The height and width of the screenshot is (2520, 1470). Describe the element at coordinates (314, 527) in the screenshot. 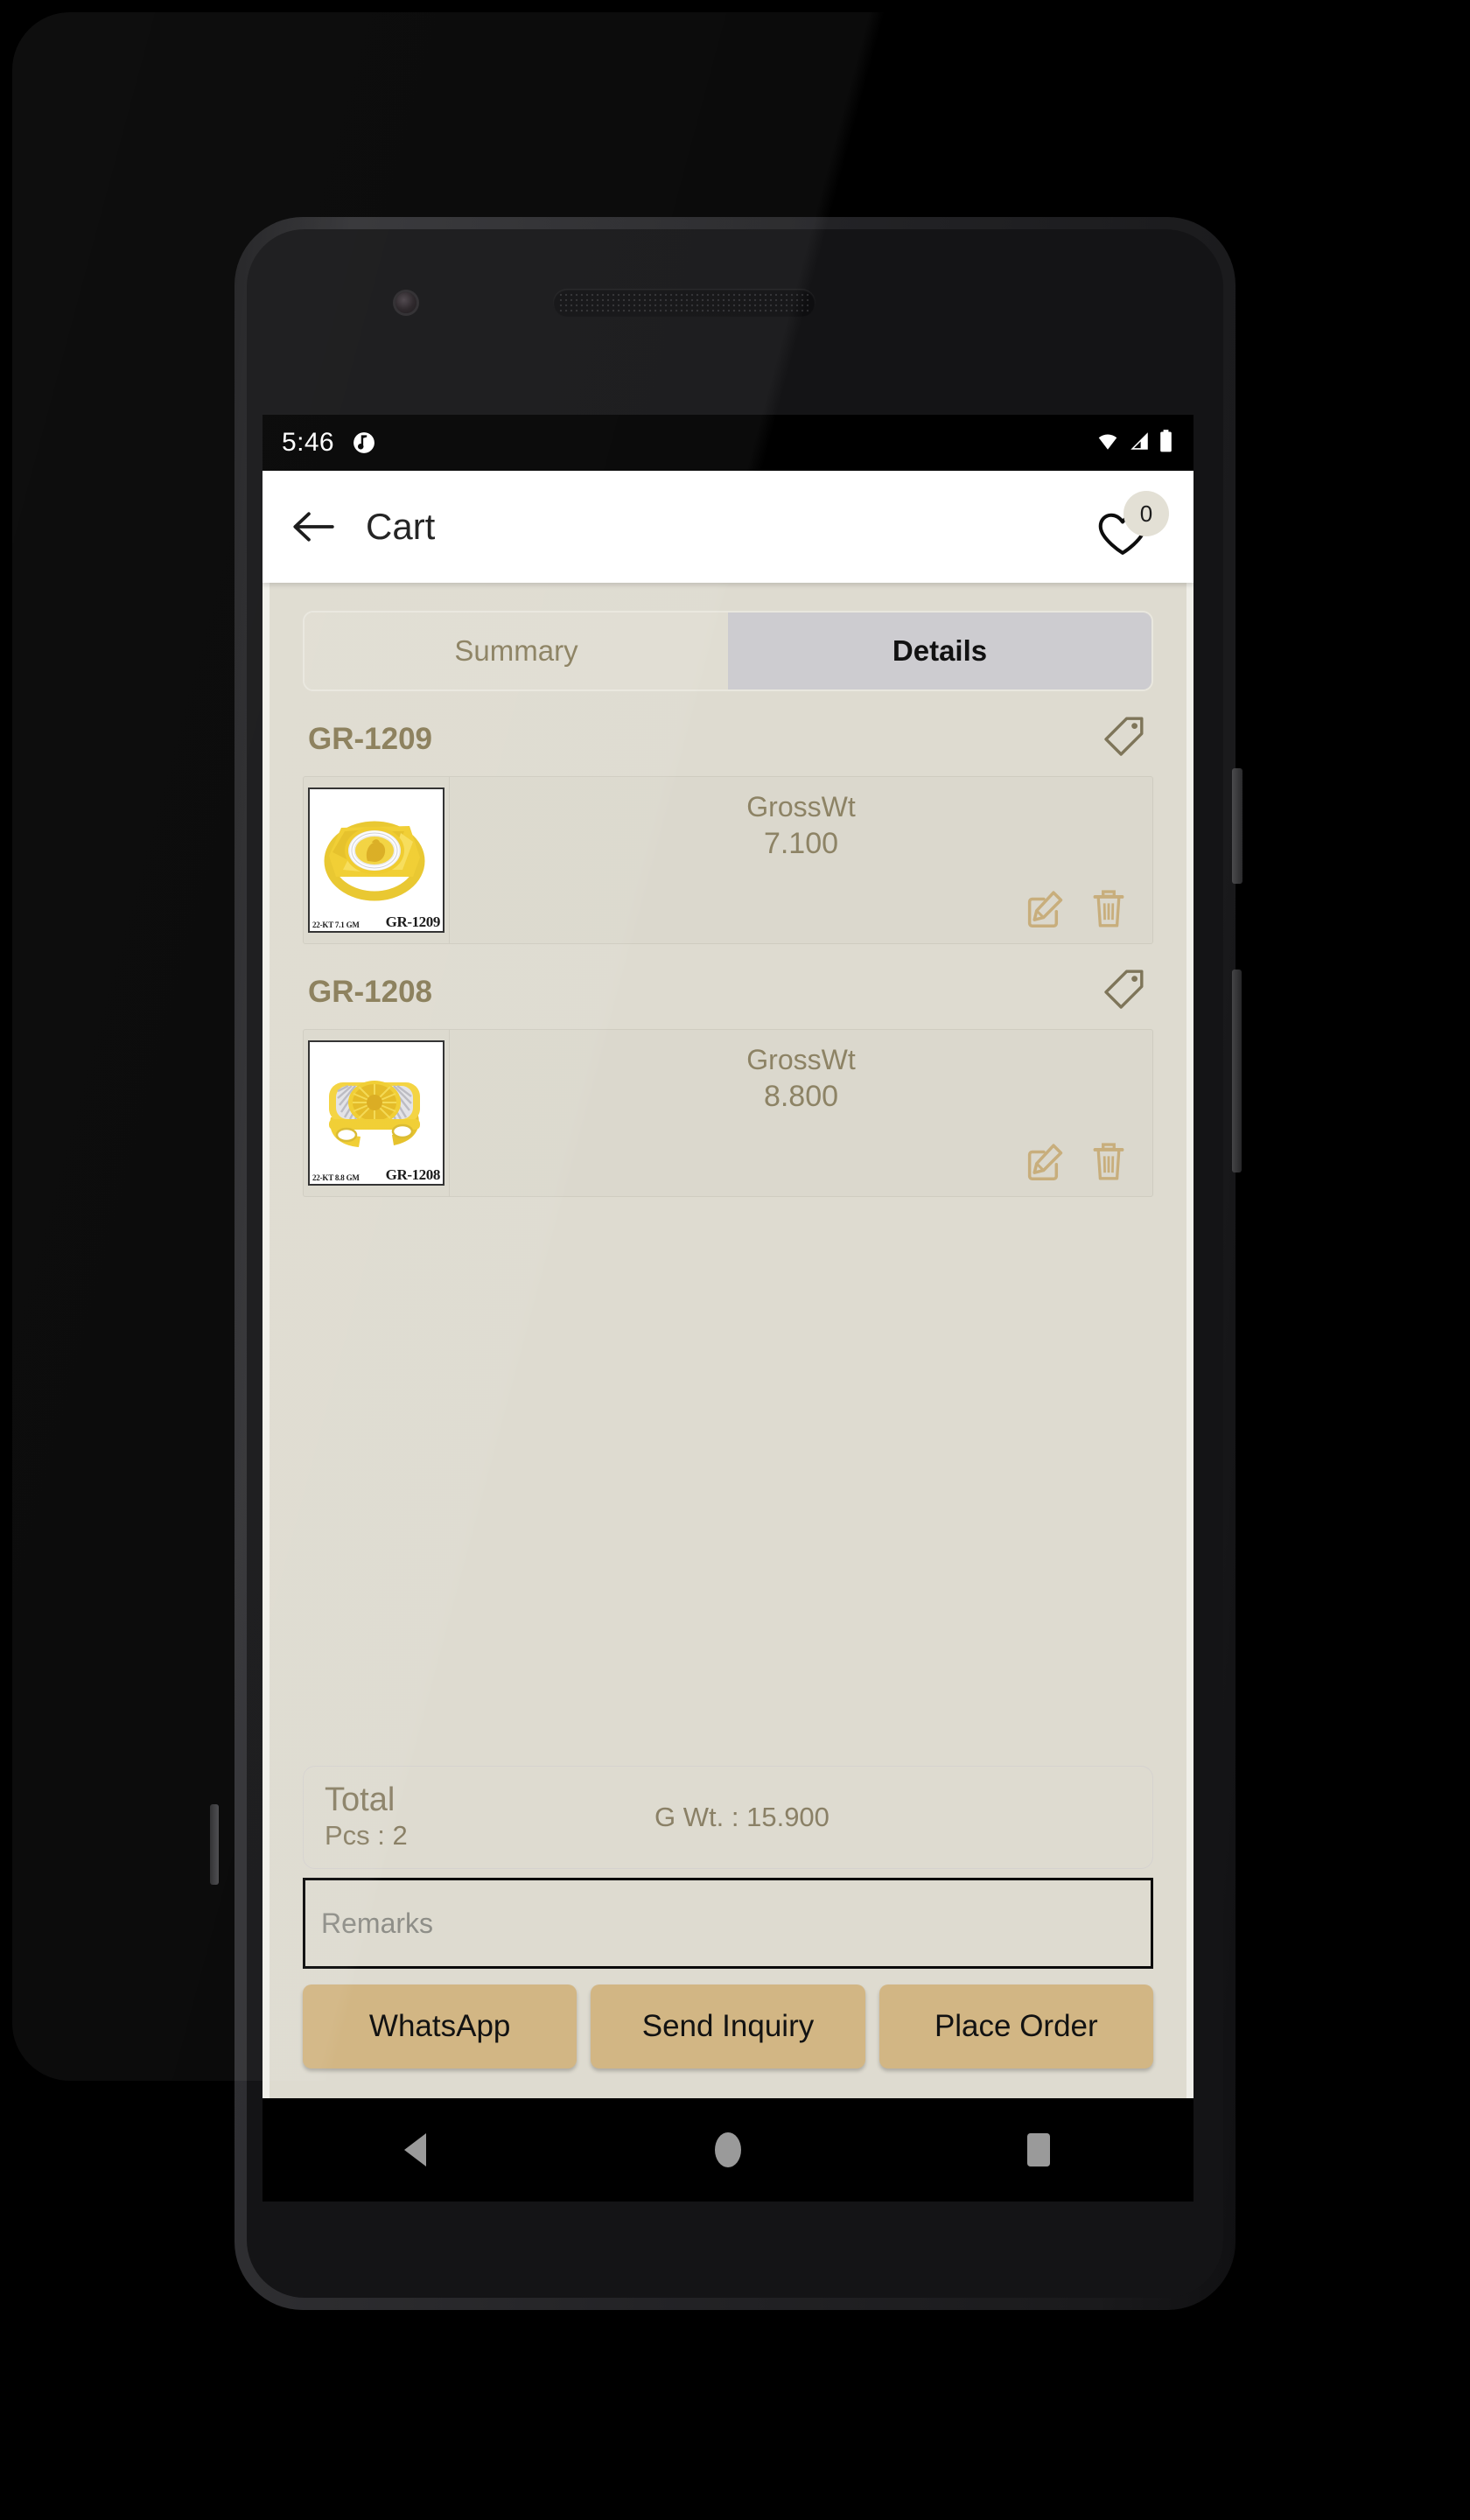

I see `back-arrow-icon` at that location.